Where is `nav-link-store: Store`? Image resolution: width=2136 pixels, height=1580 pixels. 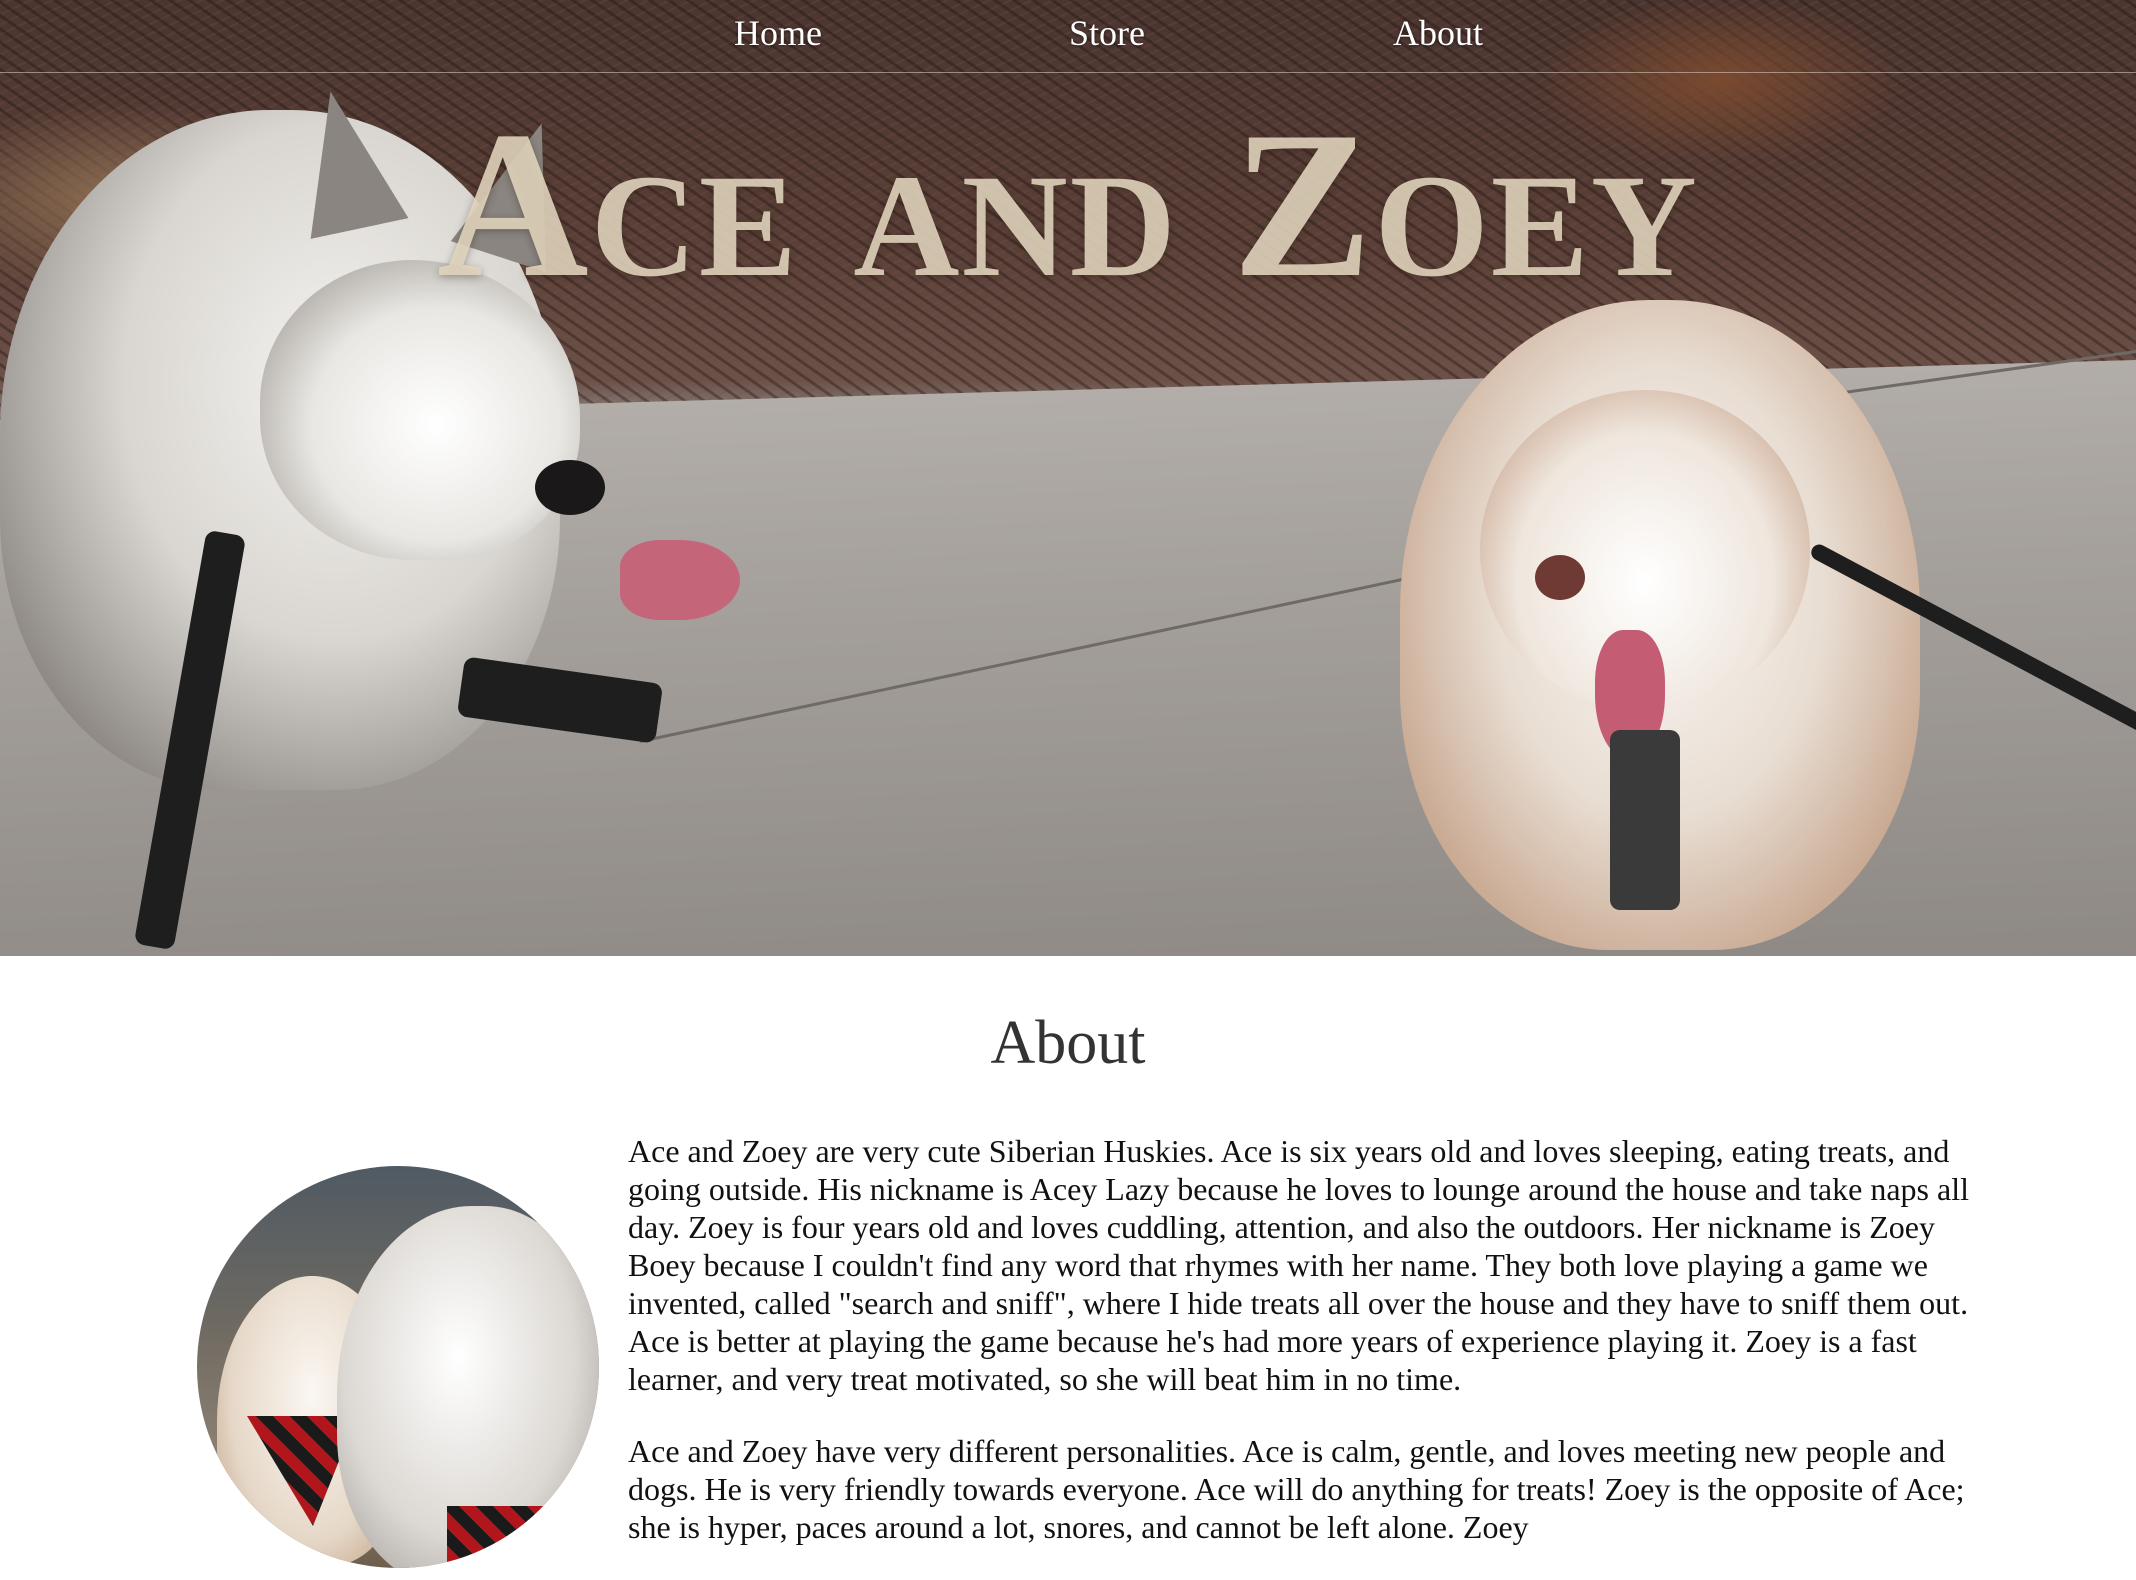
nav-link-store: Store is located at coordinates (1107, 33).